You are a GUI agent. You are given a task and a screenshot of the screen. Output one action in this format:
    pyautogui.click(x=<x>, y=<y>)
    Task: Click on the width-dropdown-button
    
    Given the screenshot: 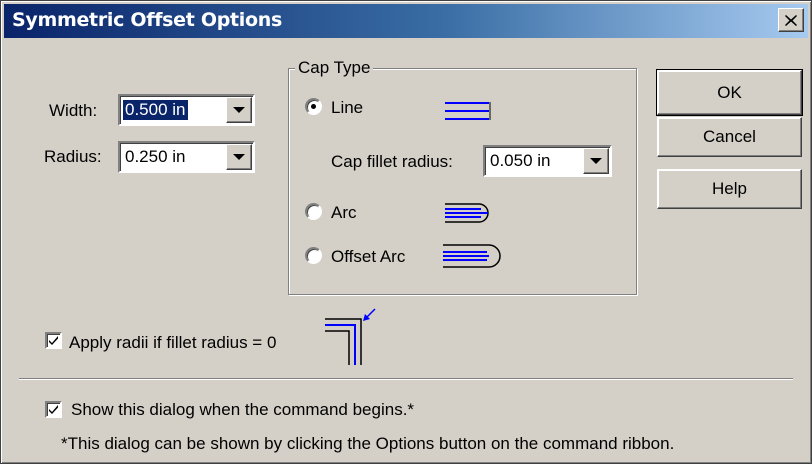 What is the action you would take?
    pyautogui.click(x=239, y=110)
    